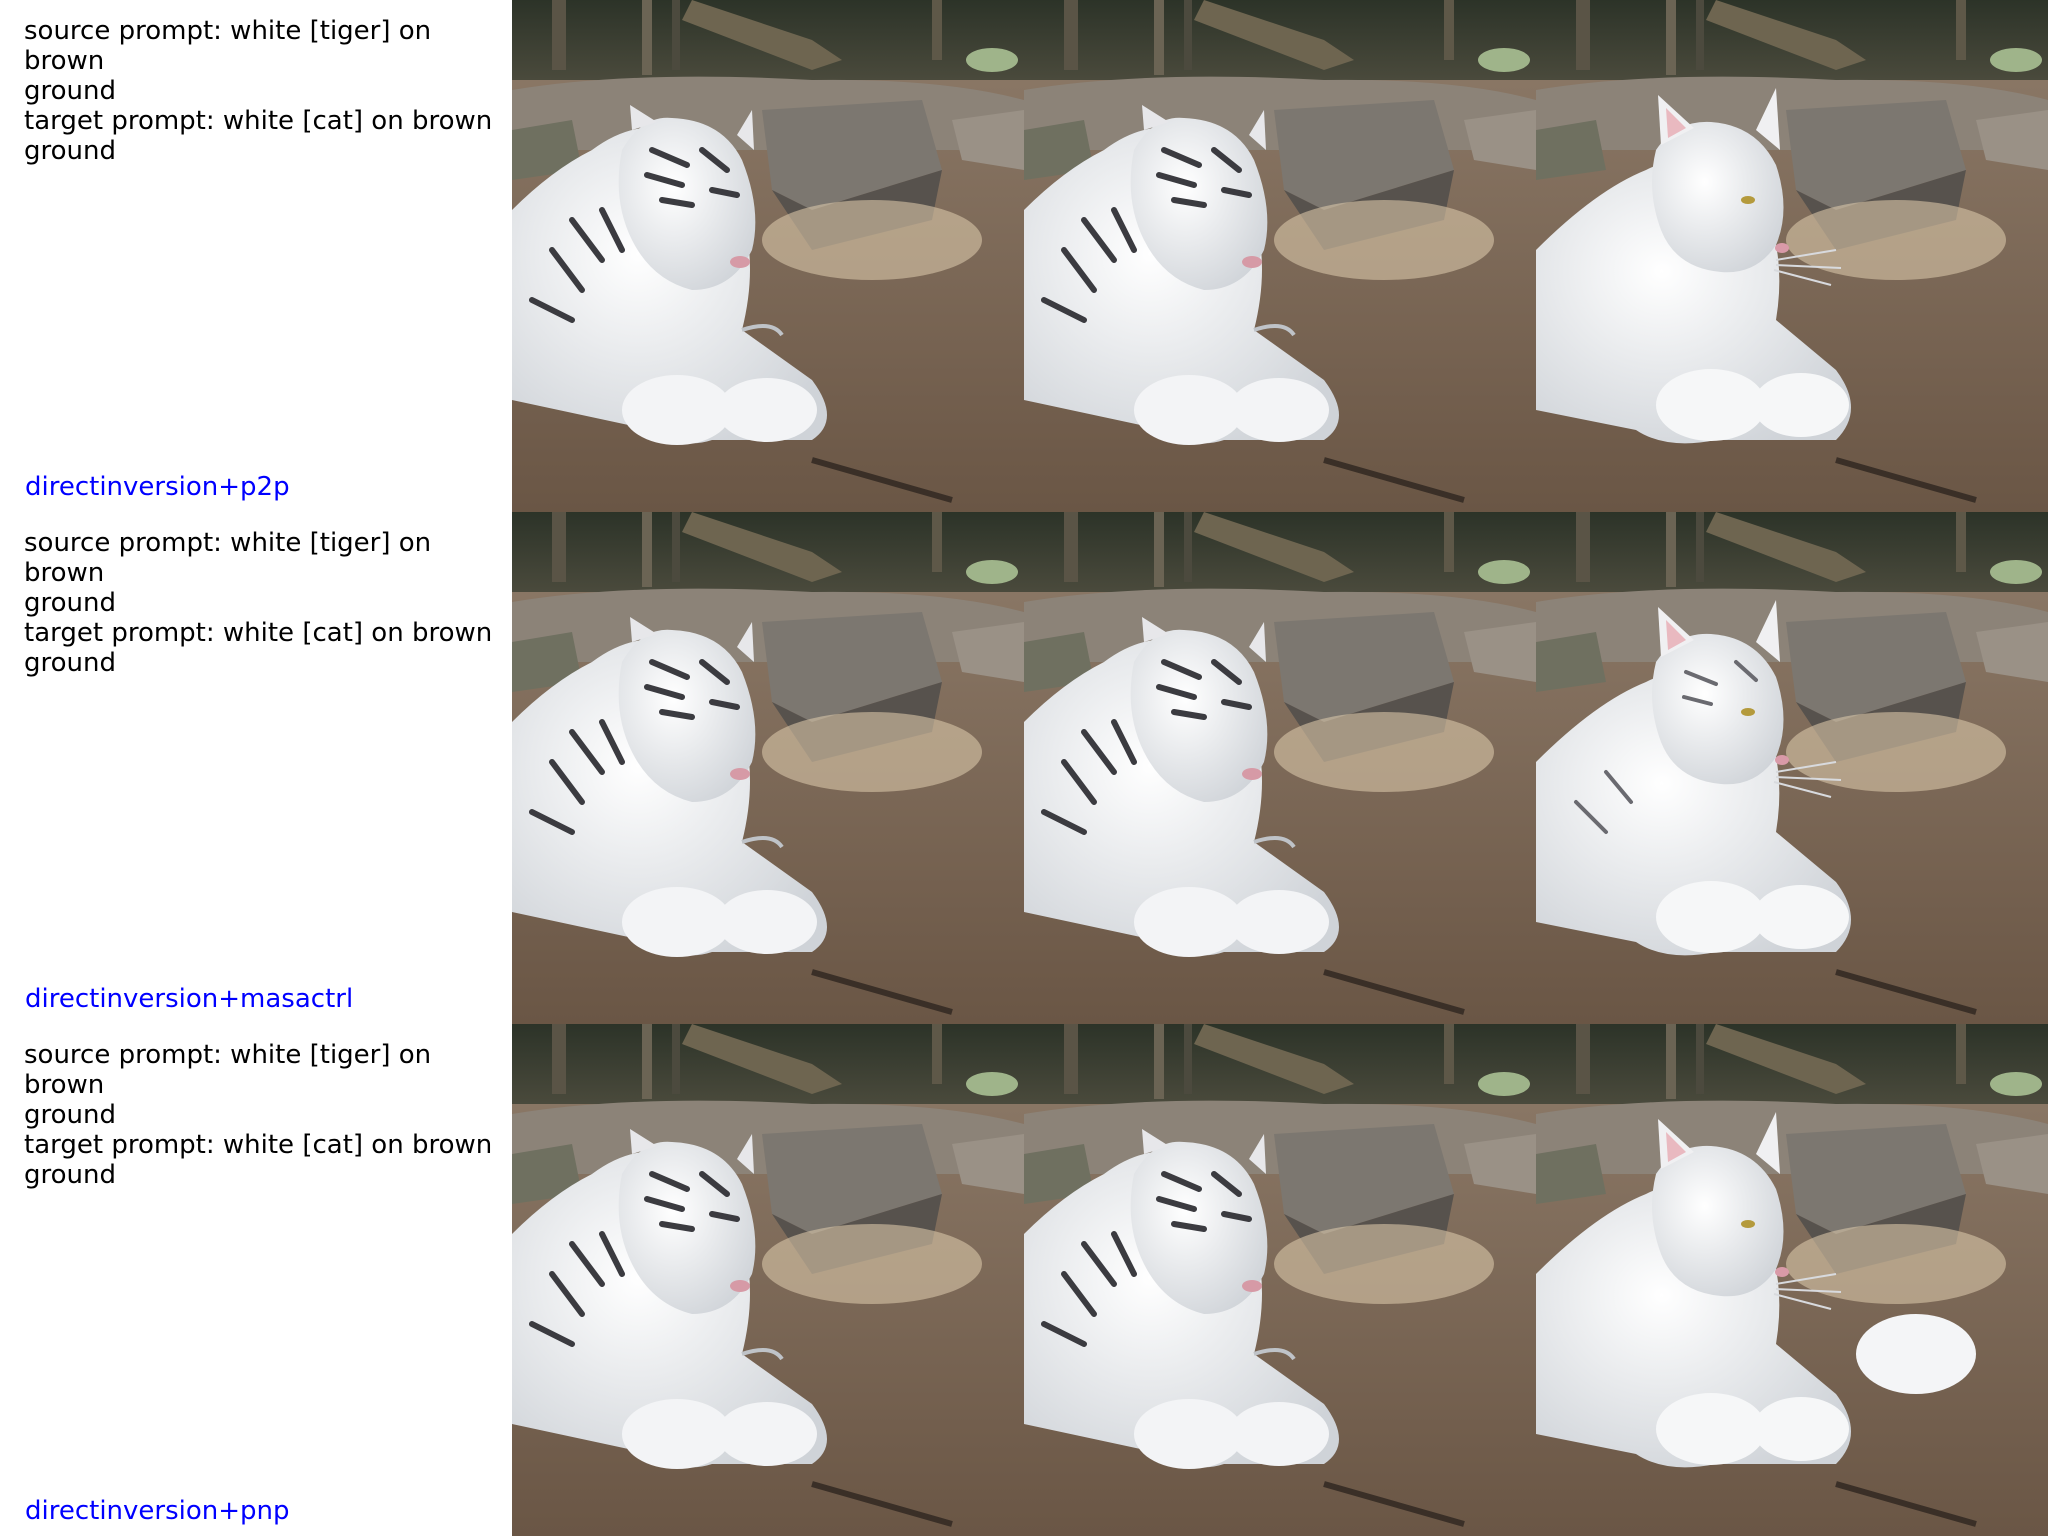  I want to click on striped-white-cat-edited-image, so click(1792, 768).